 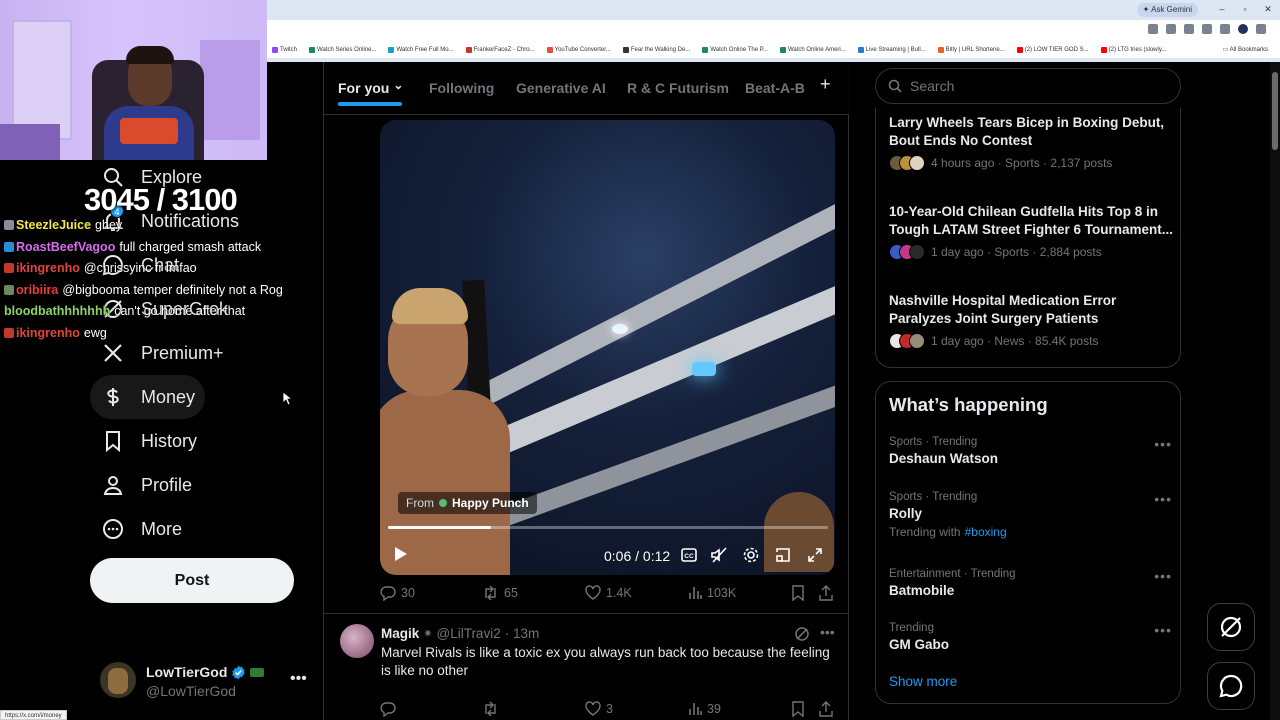 What do you see at coordinates (815, 555) in the screenshot?
I see `fullscreen-icon` at bounding box center [815, 555].